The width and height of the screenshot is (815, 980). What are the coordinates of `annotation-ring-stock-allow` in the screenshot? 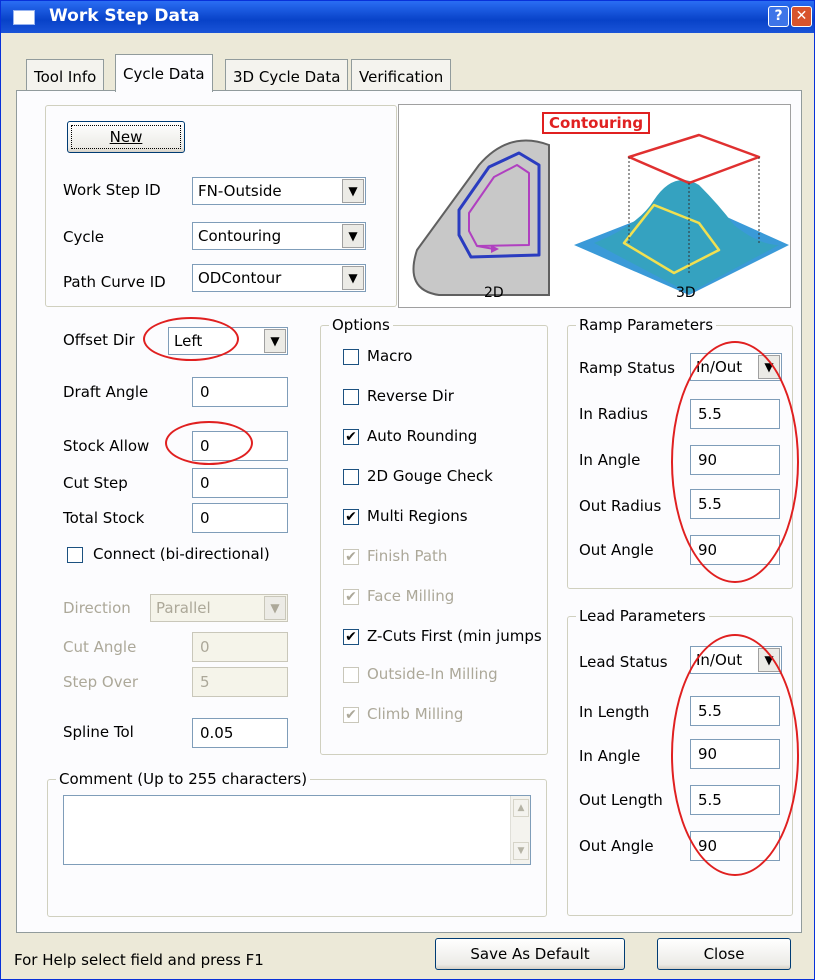 It's located at (209, 443).